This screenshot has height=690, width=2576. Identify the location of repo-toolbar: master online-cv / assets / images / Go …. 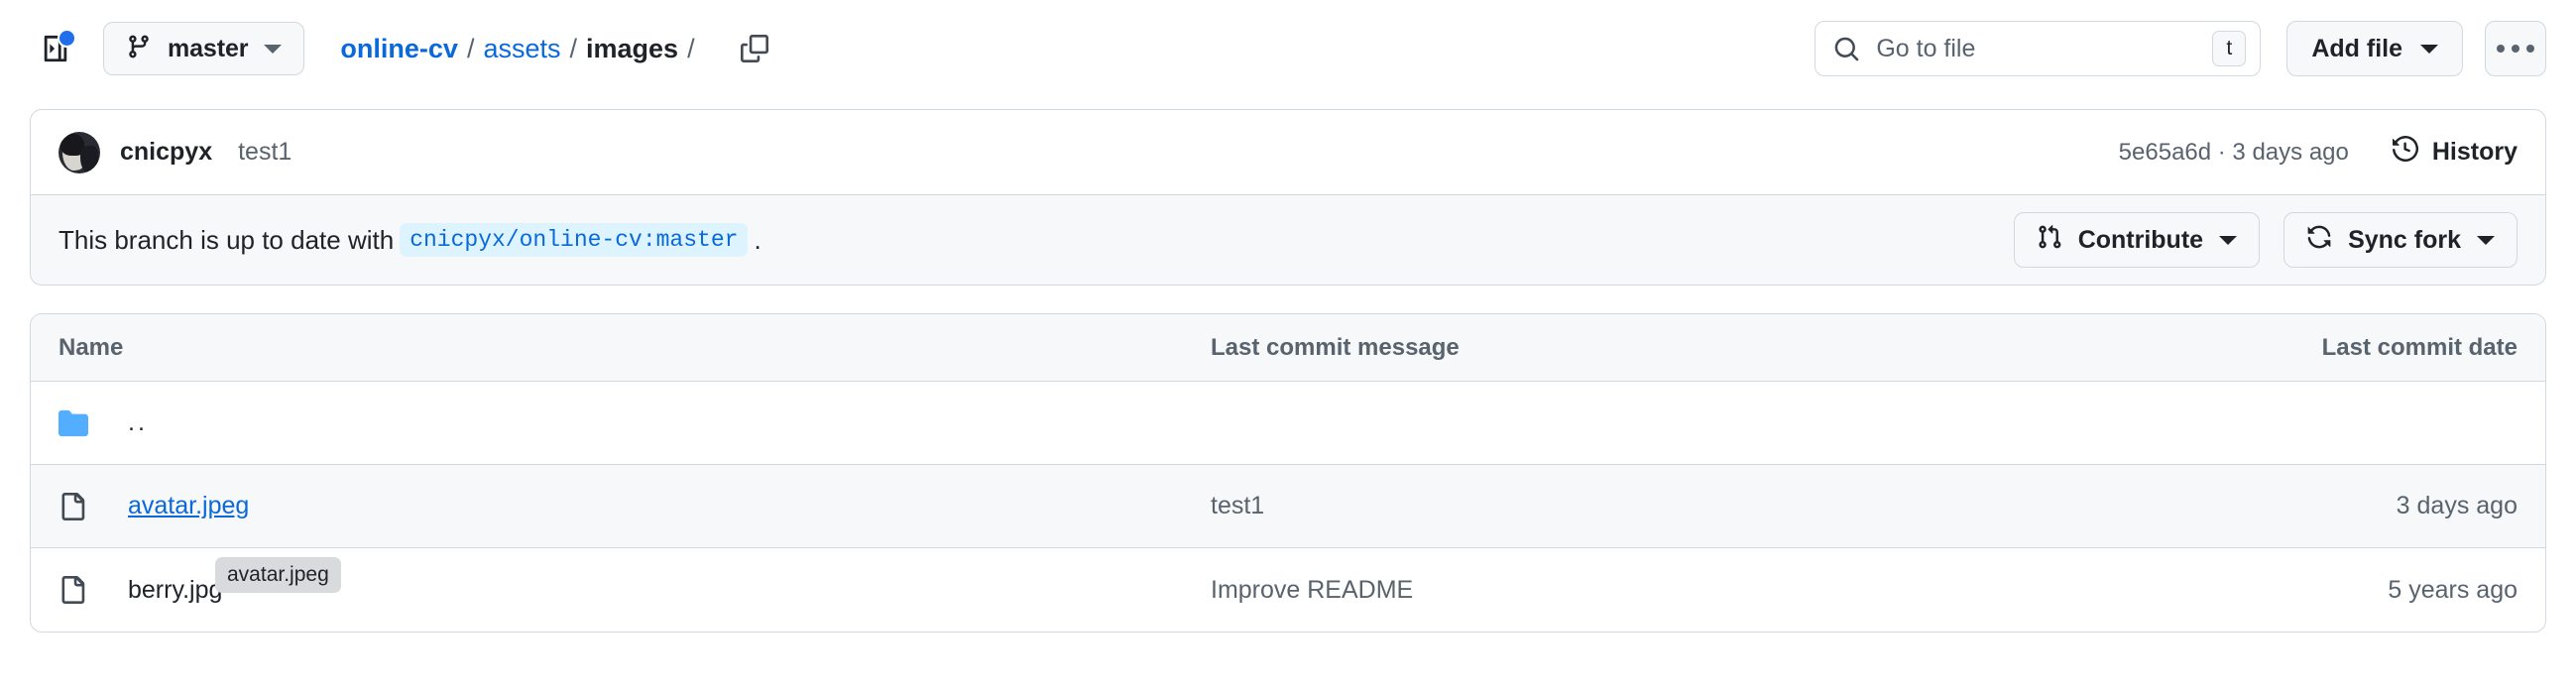
(1288, 48).